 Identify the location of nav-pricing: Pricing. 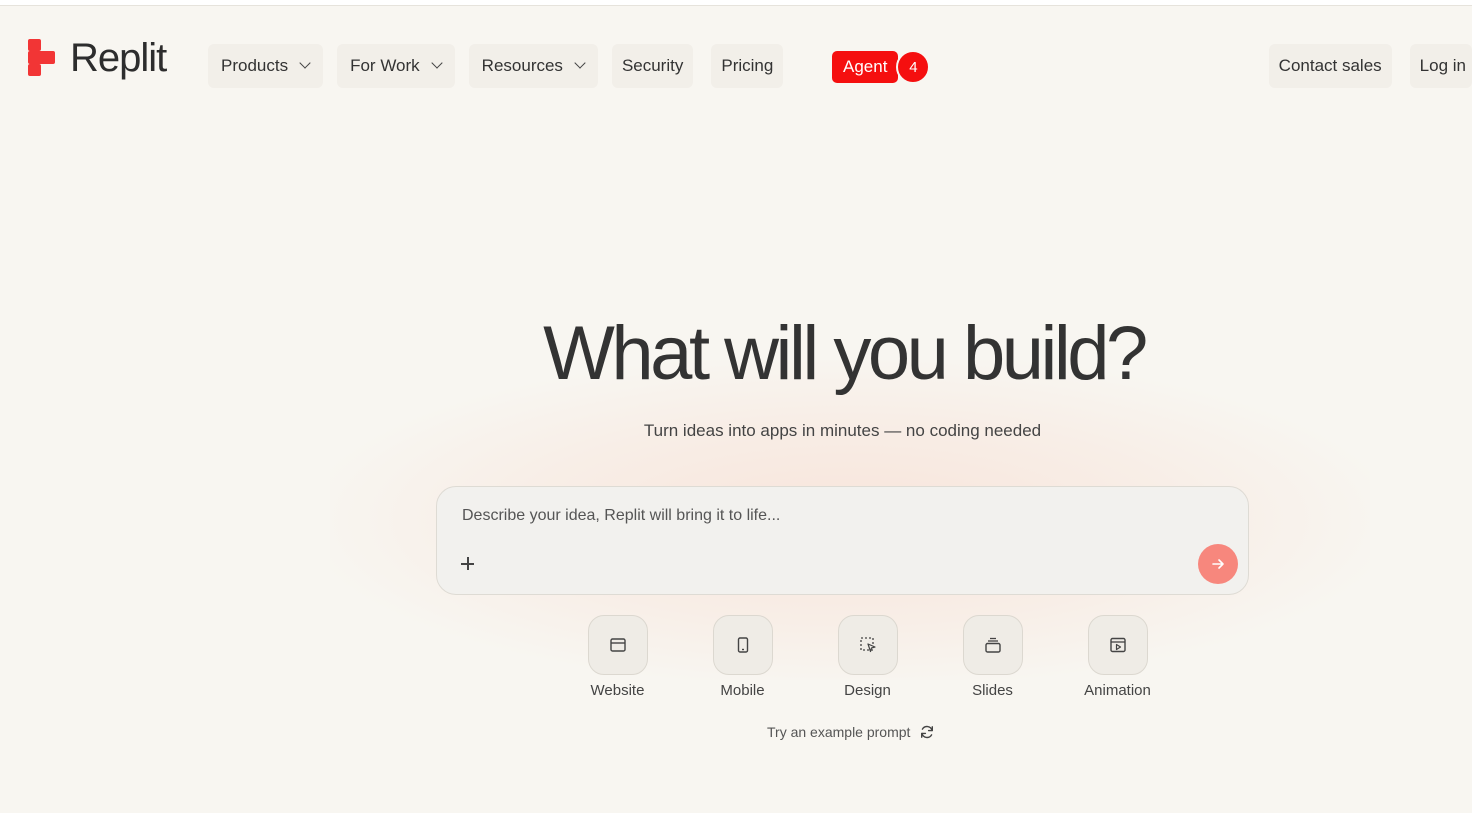
(747, 66).